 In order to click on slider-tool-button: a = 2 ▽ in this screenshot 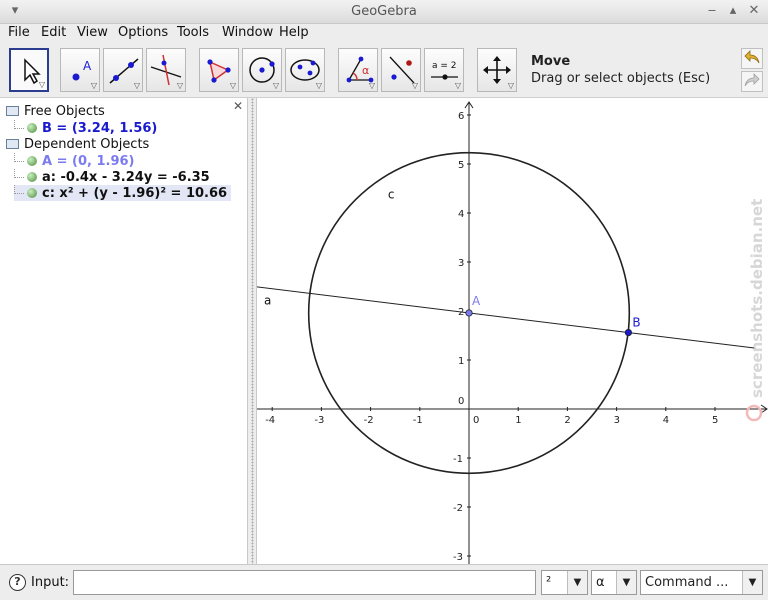, I will do `click(444, 70)`.